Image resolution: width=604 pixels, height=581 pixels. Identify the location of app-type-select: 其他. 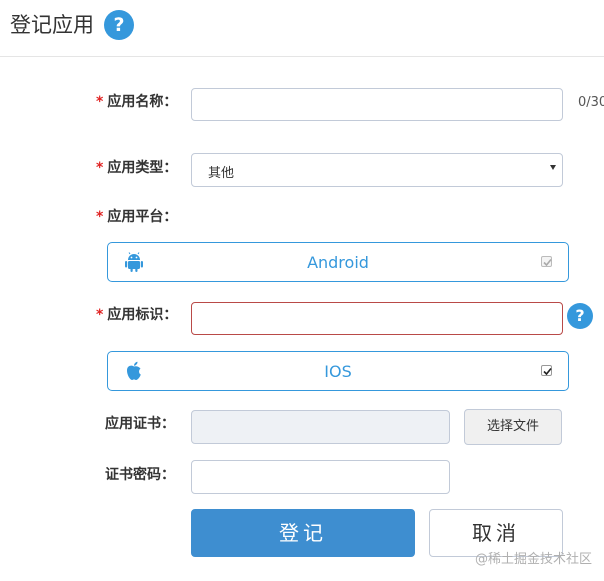
(377, 170).